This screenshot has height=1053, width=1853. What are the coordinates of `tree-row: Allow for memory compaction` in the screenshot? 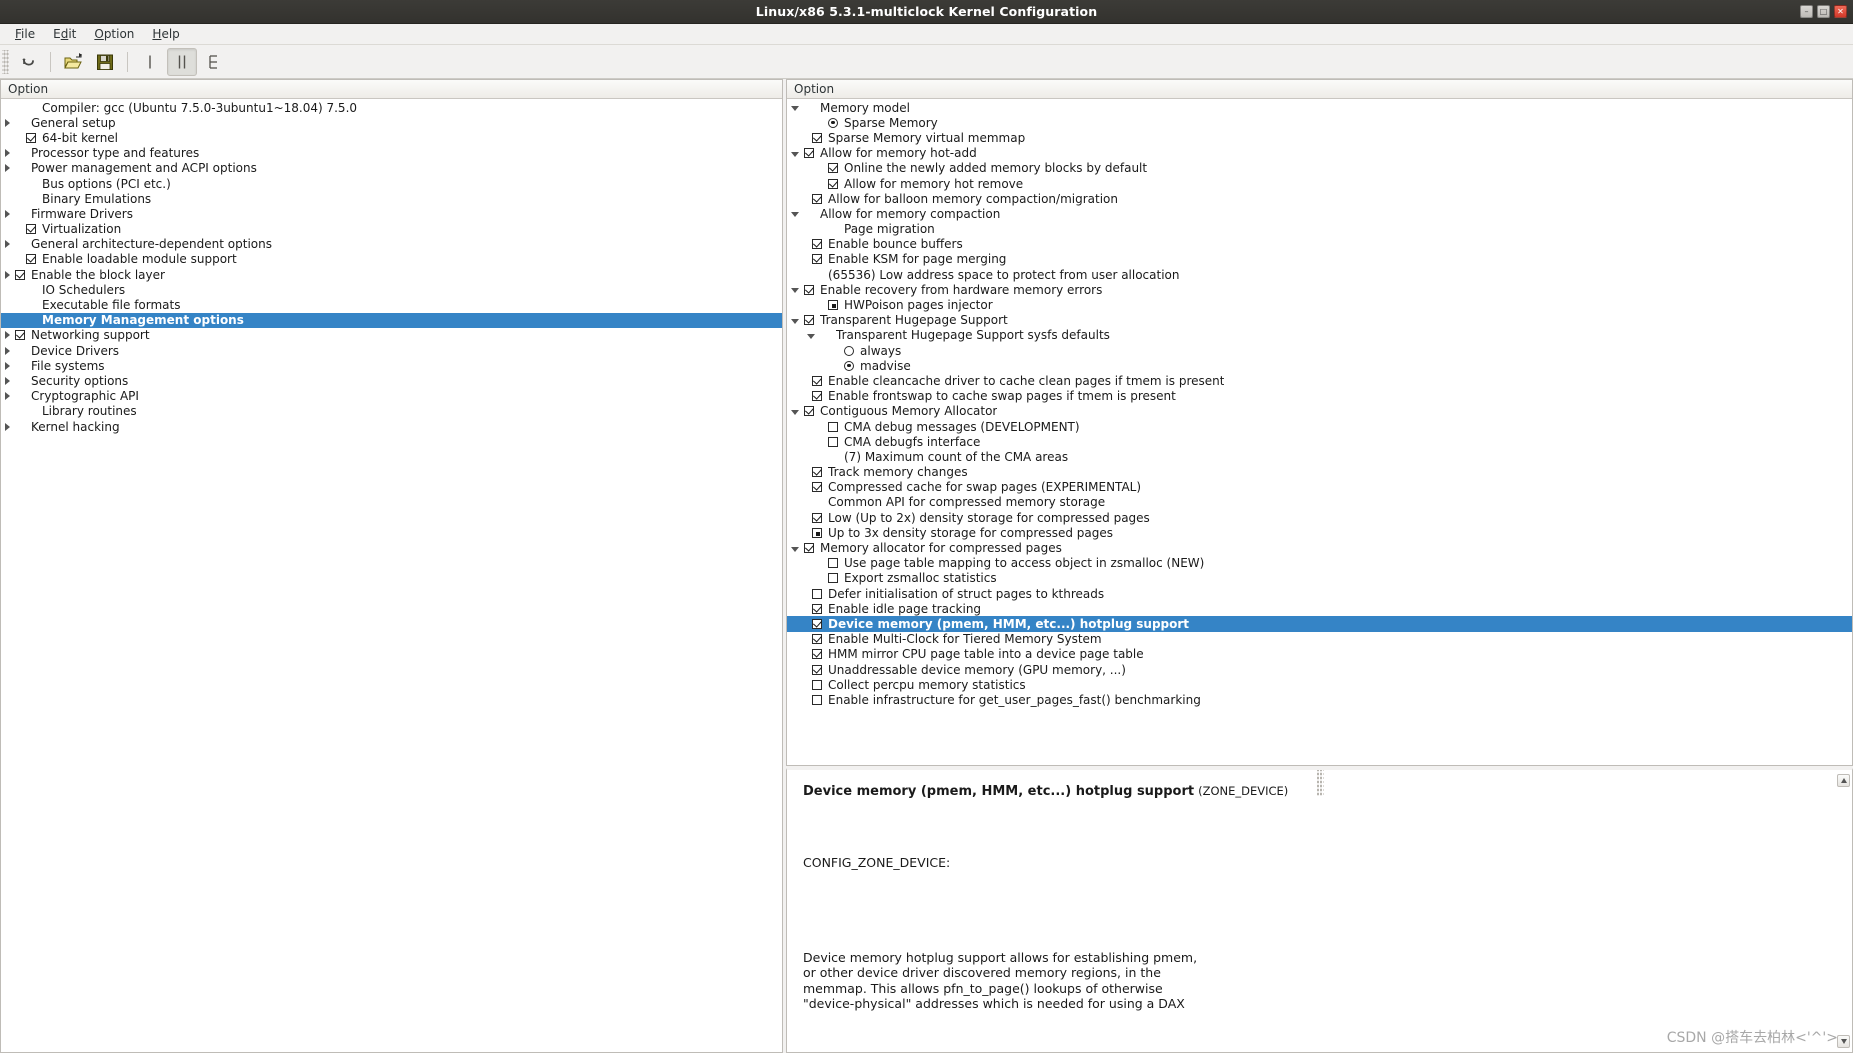 It's located at (1319, 213).